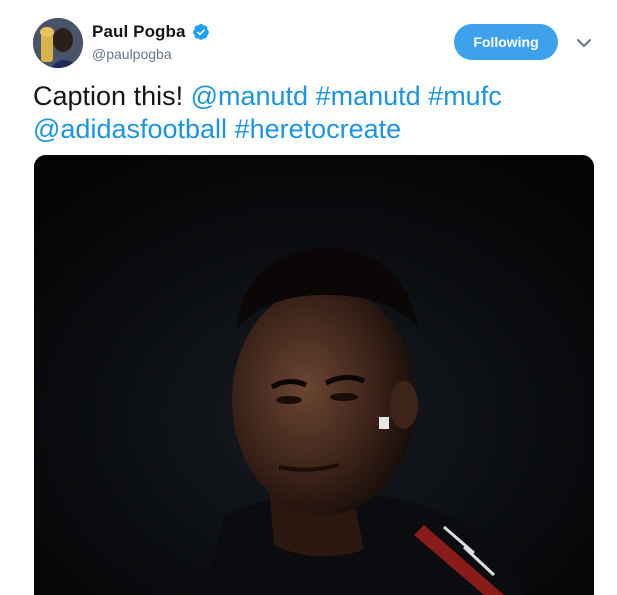  I want to click on avatar, so click(58, 43).